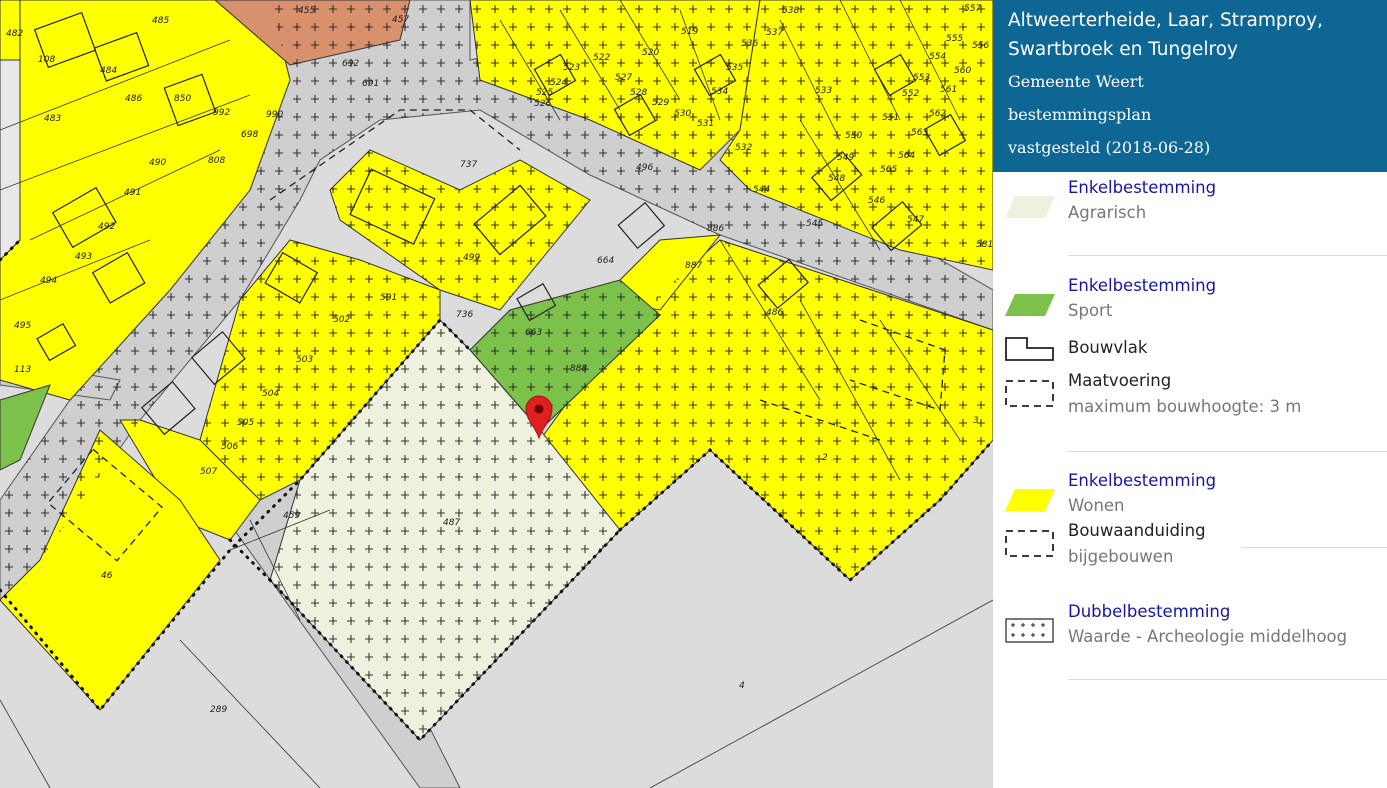 Image resolution: width=1387 pixels, height=788 pixels. Describe the element at coordinates (245, 423) in the screenshot. I see `plot-number-label: 505` at that location.